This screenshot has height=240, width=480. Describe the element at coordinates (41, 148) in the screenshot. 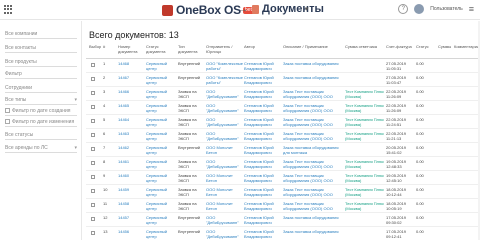

I see `filter-10: Все аренды по ЛС ▾` at that location.